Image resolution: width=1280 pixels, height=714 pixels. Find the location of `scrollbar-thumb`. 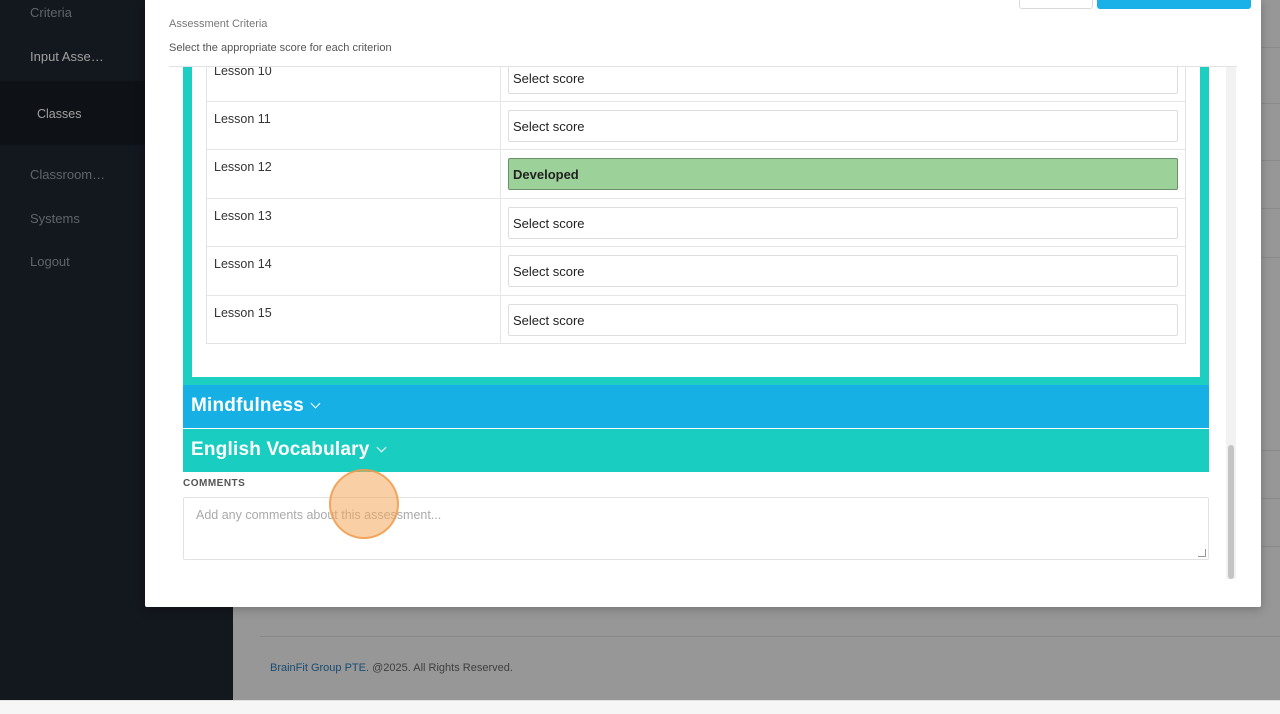

scrollbar-thumb is located at coordinates (1231, 512).